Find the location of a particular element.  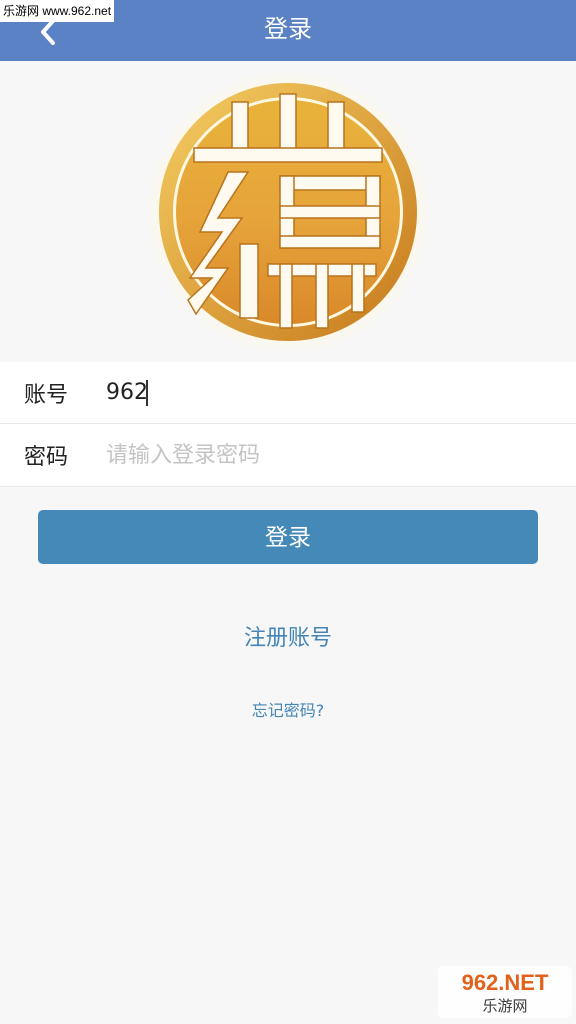

account-input is located at coordinates (326, 392).